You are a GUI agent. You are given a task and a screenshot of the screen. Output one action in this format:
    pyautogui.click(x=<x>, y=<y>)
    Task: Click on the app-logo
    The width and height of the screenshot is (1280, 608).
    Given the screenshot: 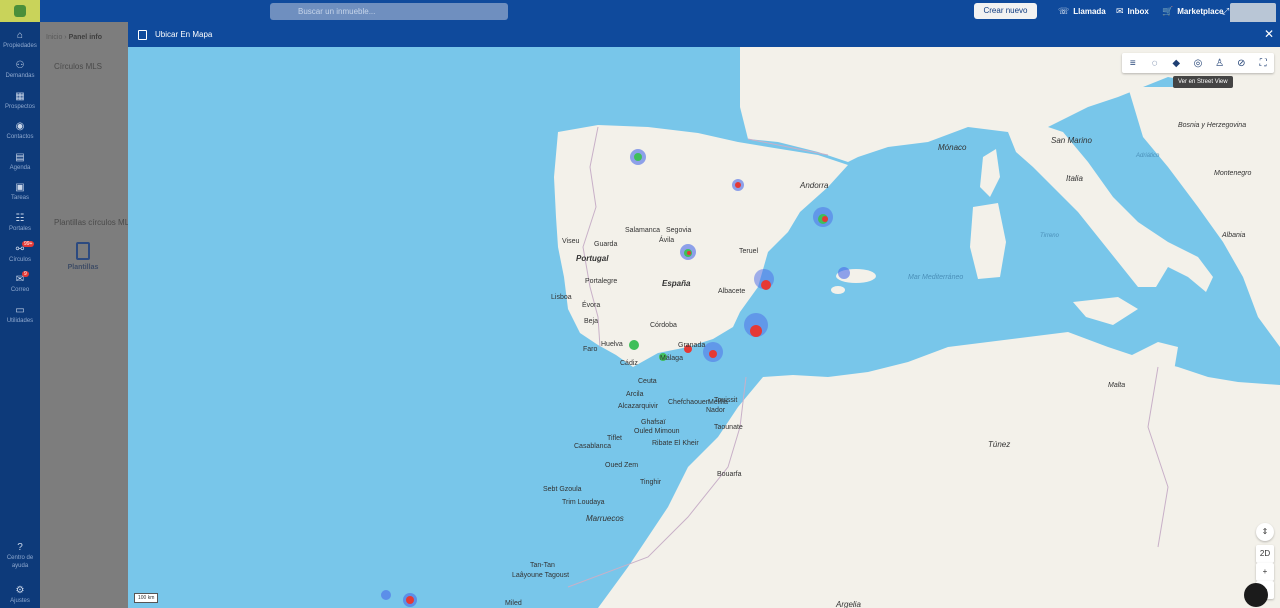 What is the action you would take?
    pyautogui.click(x=20, y=11)
    